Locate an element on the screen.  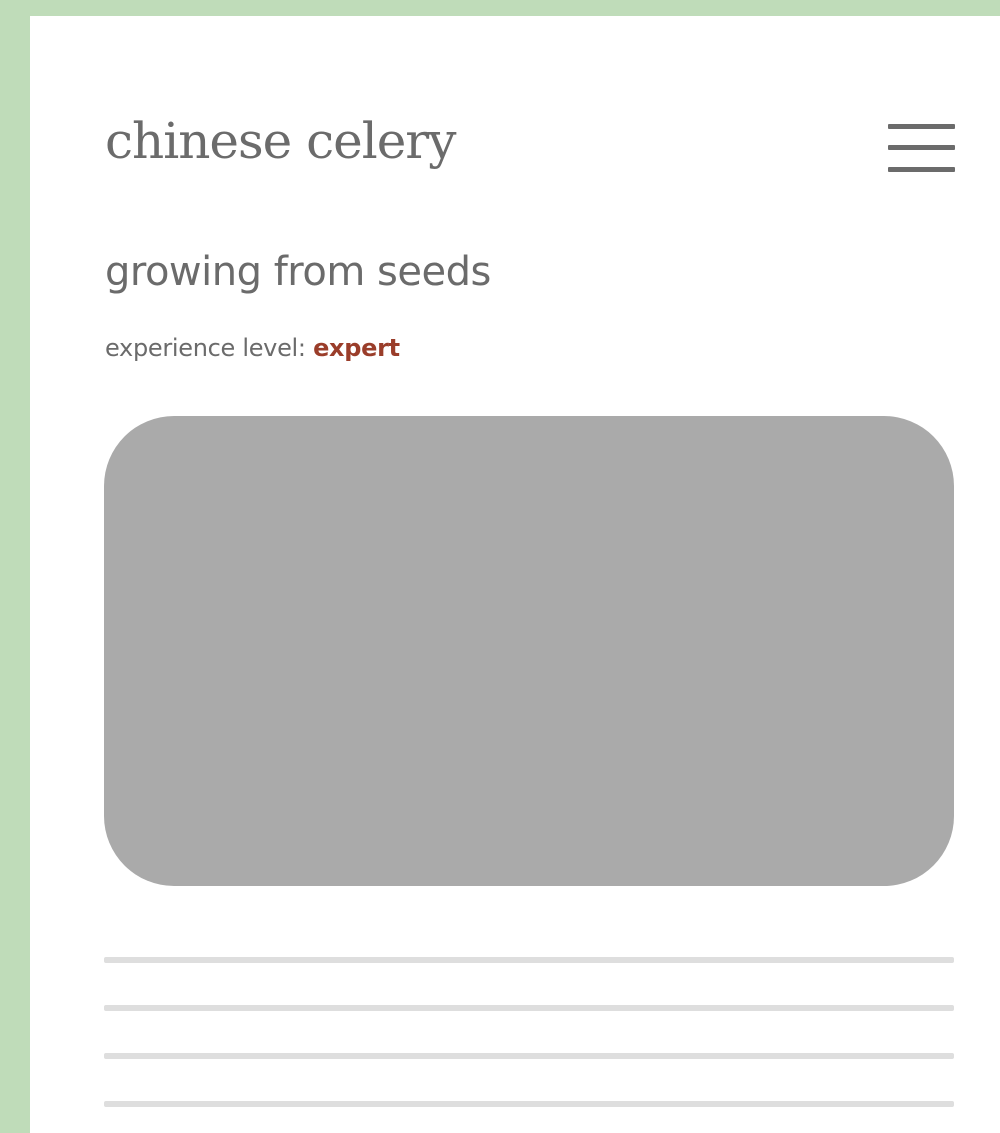
page-title: chinese celery is located at coordinates (280, 141).